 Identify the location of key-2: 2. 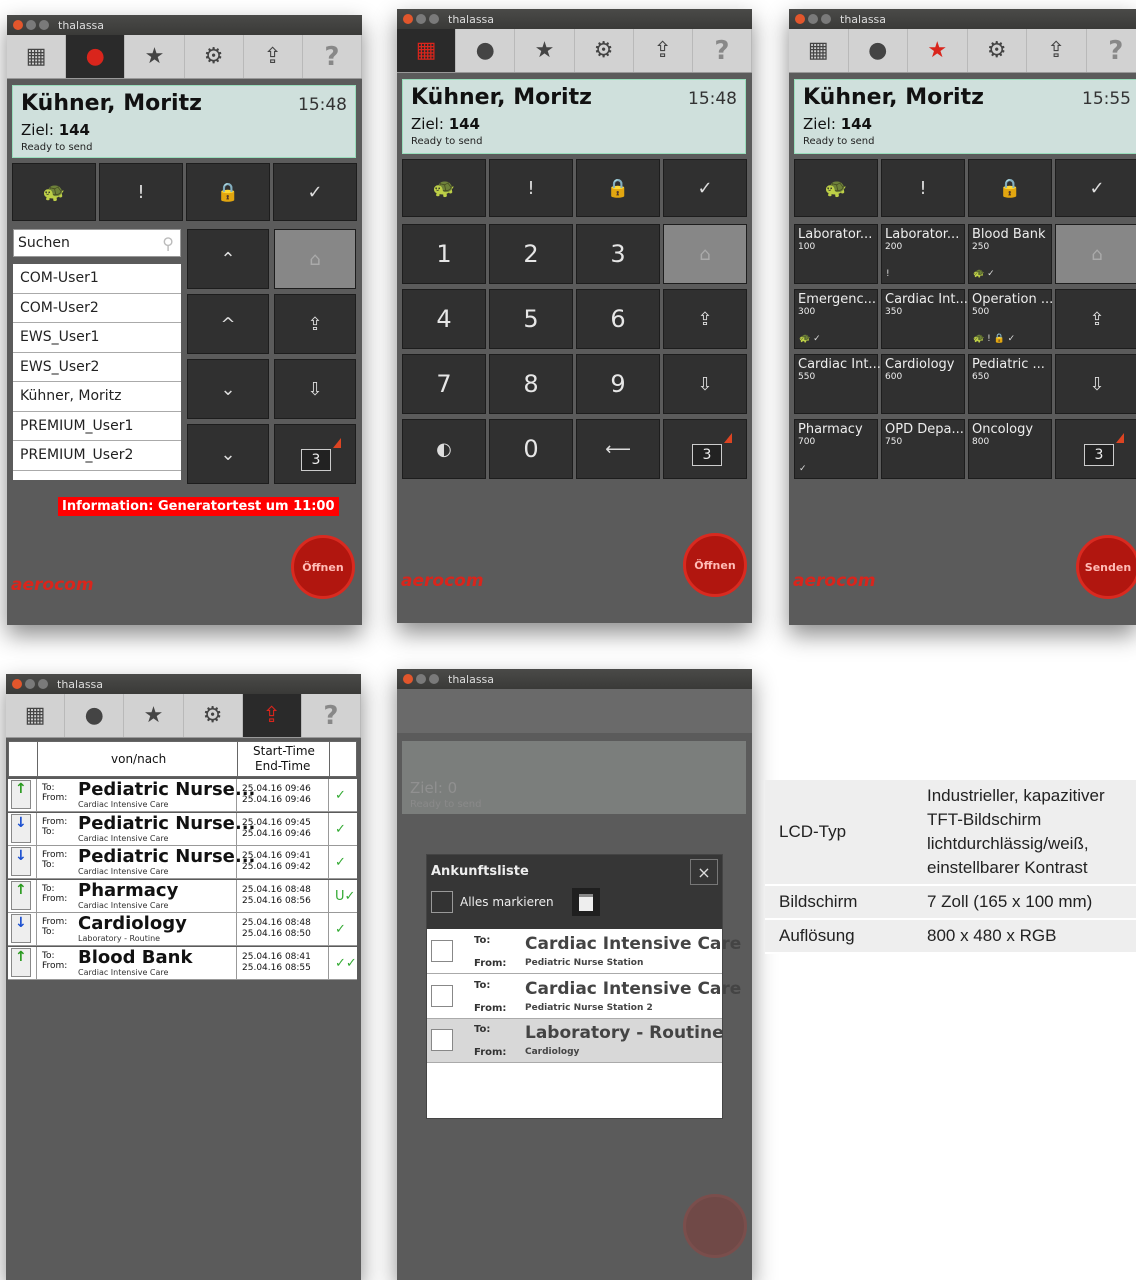
(531, 254).